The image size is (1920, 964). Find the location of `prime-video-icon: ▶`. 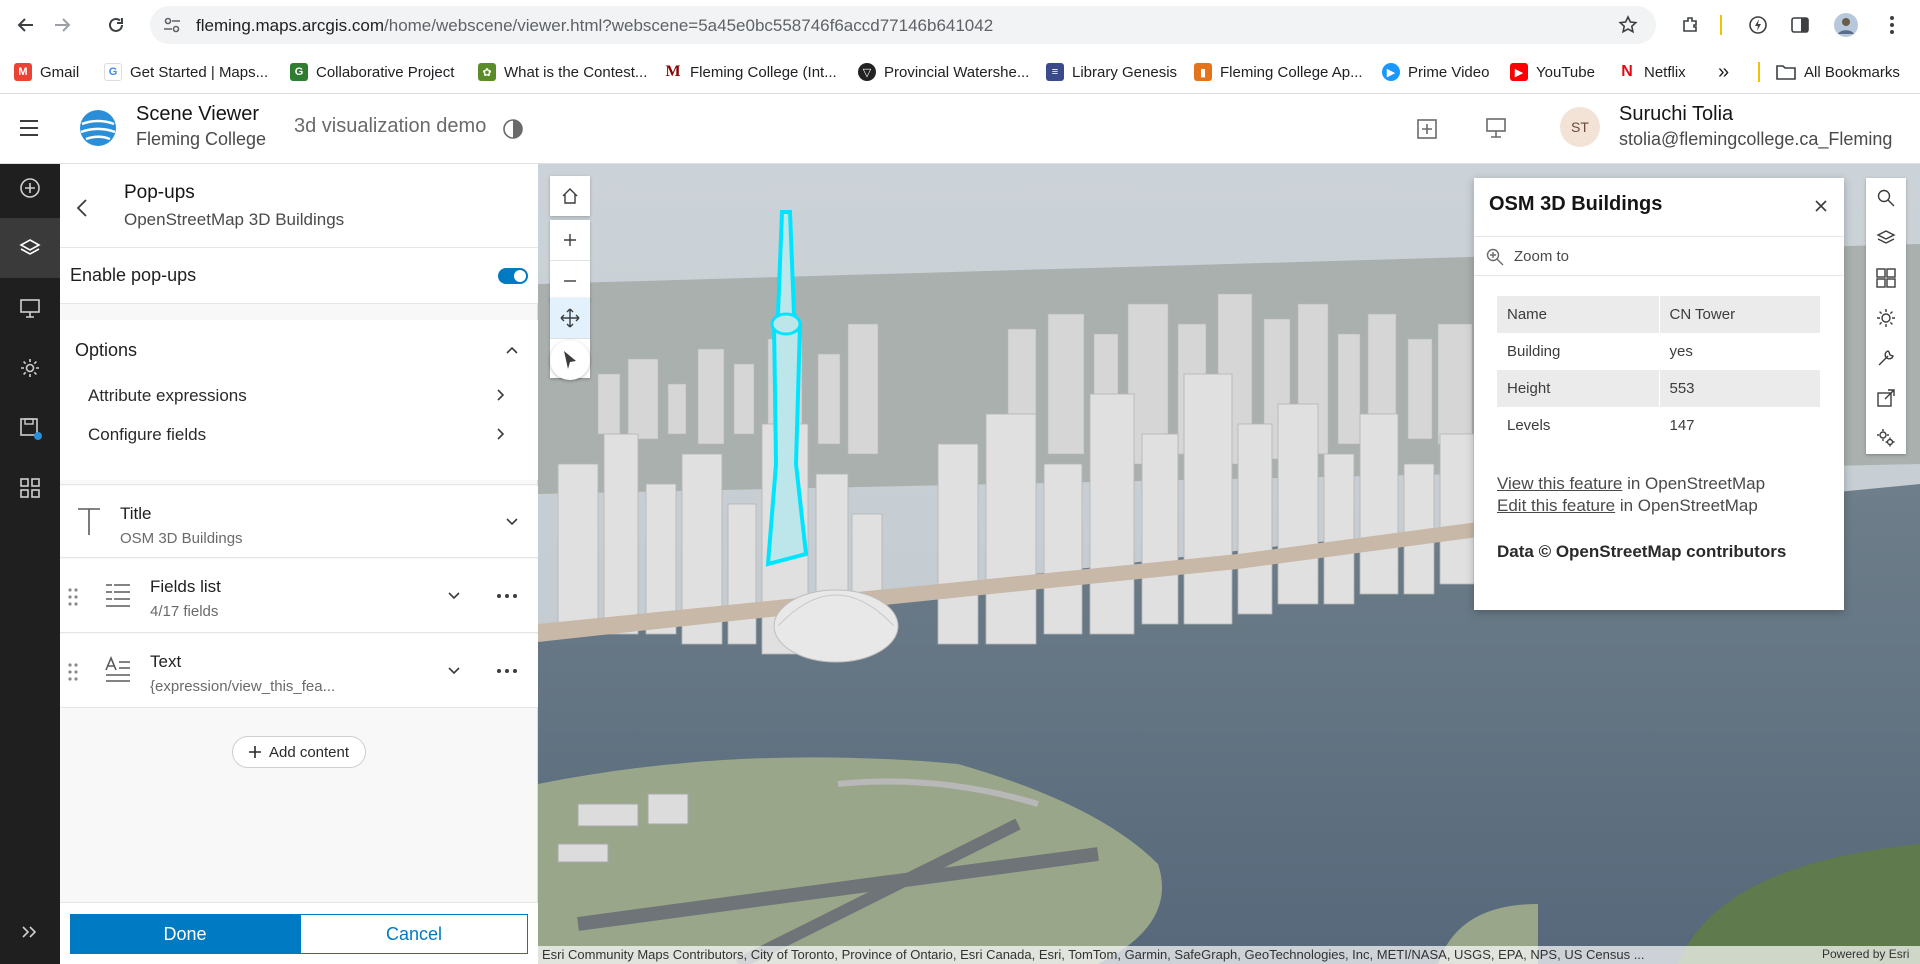

prime-video-icon: ▶ is located at coordinates (1391, 72).